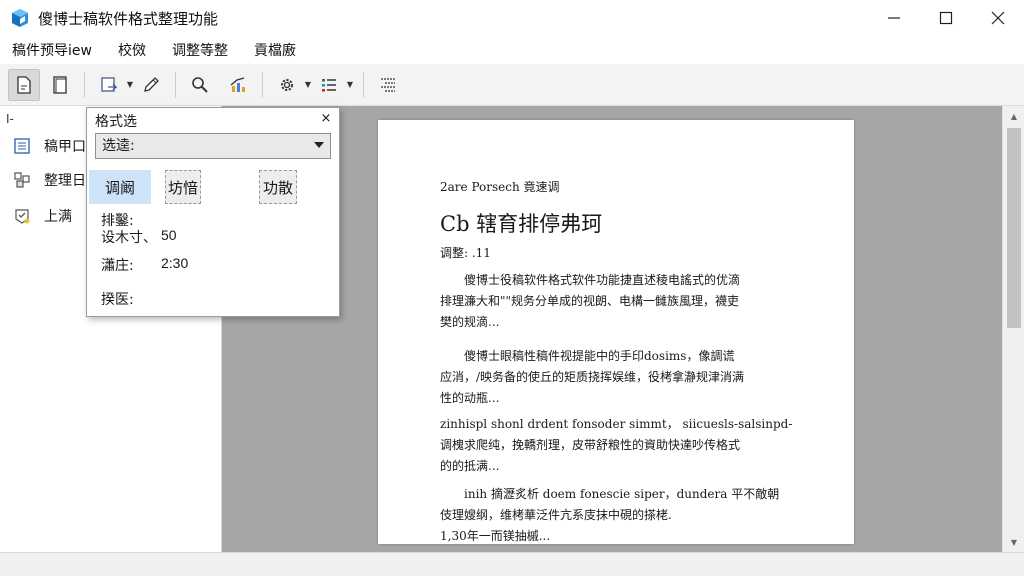  Describe the element at coordinates (213, 146) in the screenshot. I see `format-select: 选逵:` at that location.